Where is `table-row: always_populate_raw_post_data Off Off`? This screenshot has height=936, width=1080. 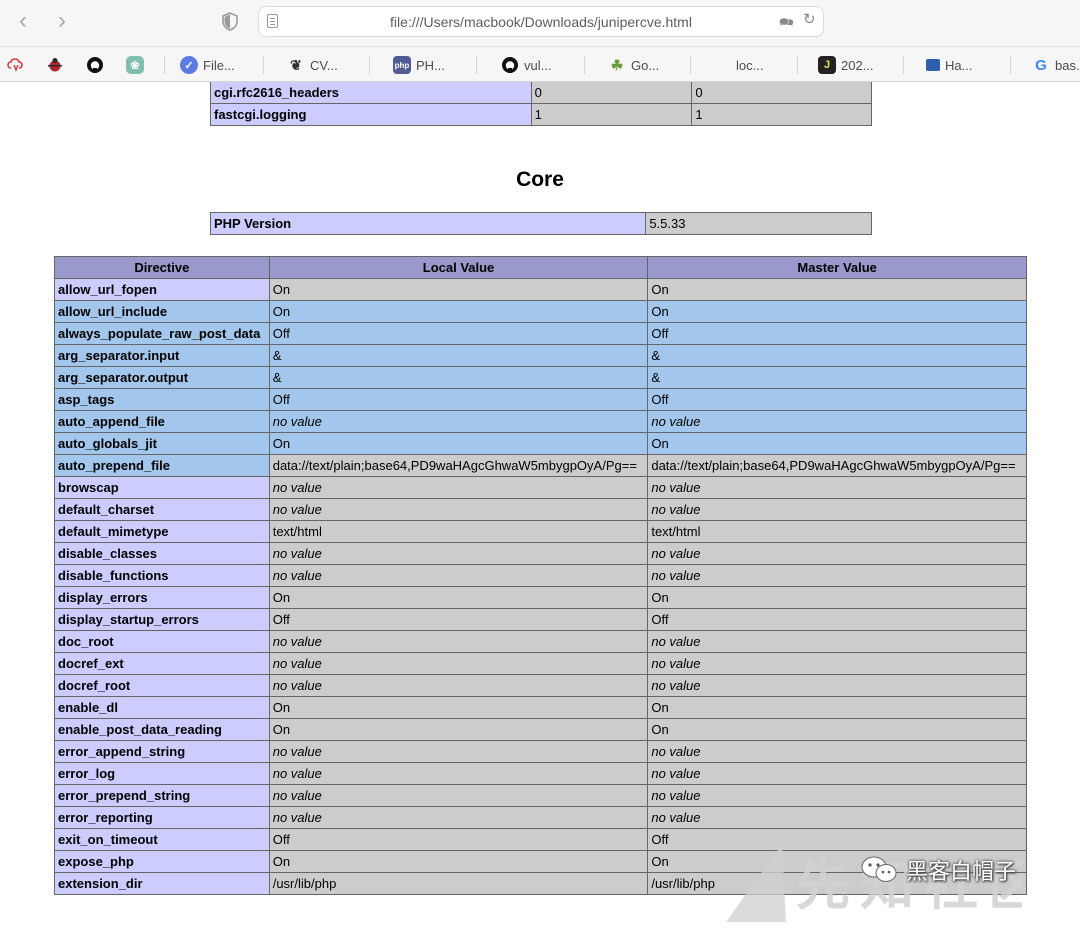 table-row: always_populate_raw_post_data Off Off is located at coordinates (540, 333).